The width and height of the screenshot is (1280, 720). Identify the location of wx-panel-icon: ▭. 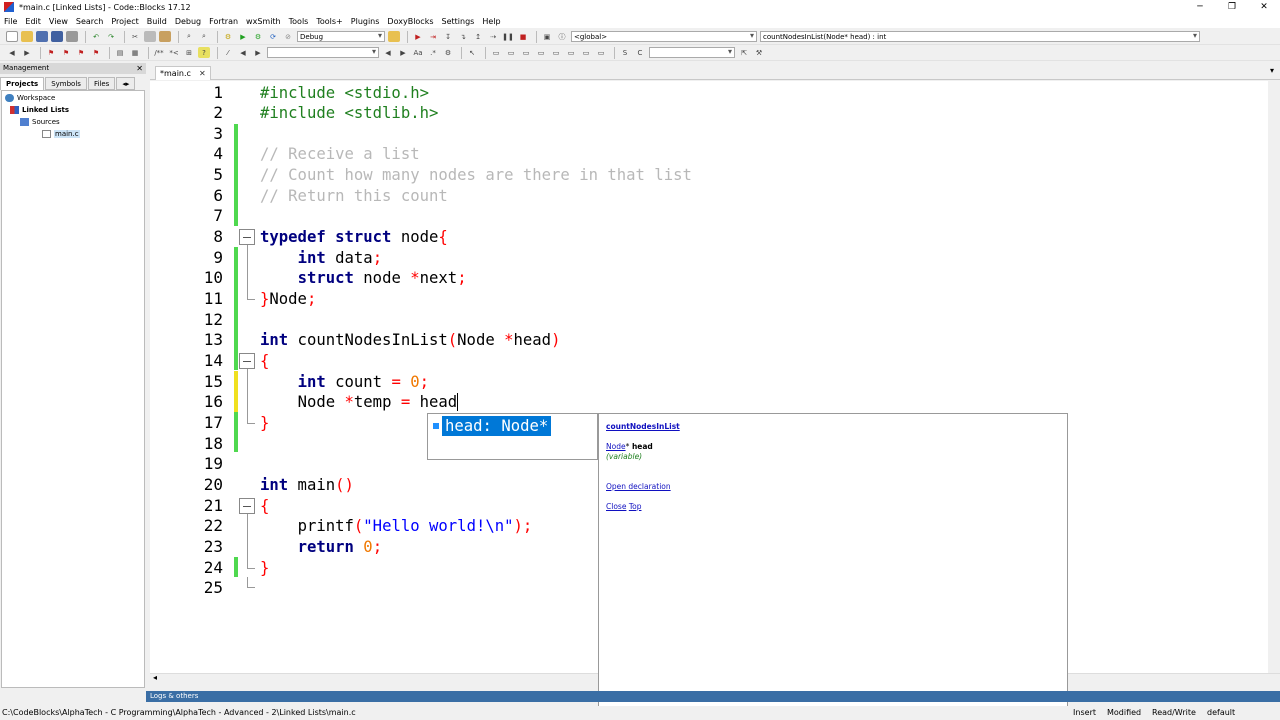
(496, 52).